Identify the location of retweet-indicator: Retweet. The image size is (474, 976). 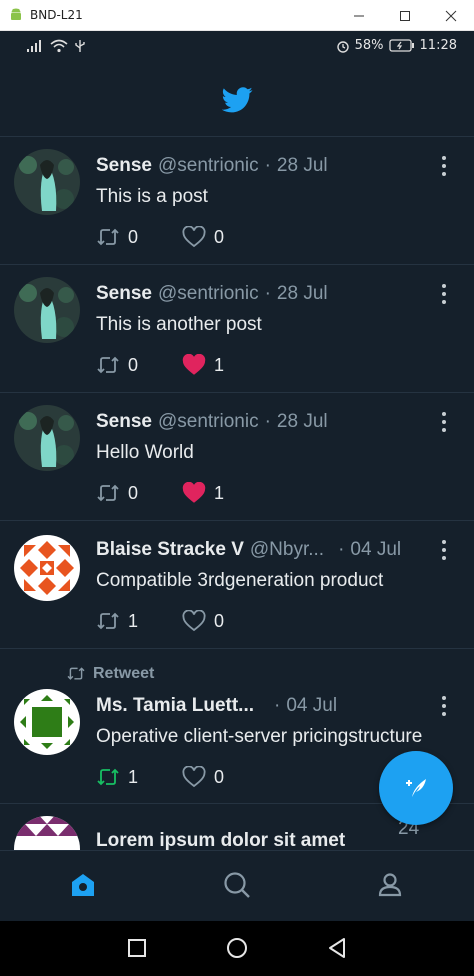
(110, 674).